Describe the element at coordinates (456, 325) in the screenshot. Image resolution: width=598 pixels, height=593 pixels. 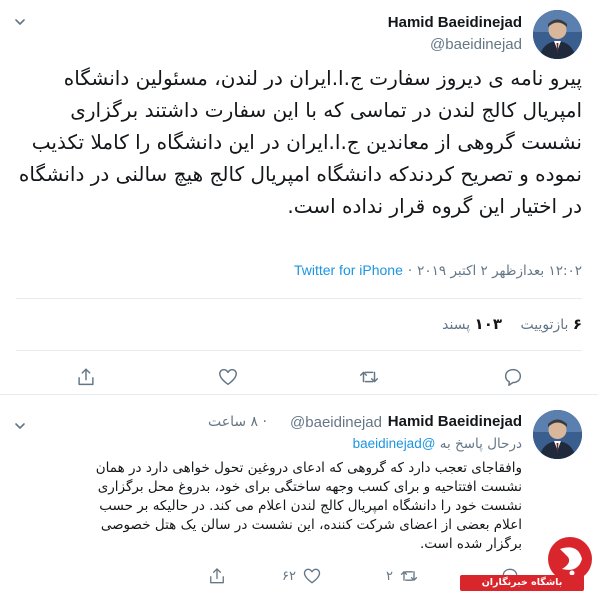
I see `likes-label: پسند` at that location.